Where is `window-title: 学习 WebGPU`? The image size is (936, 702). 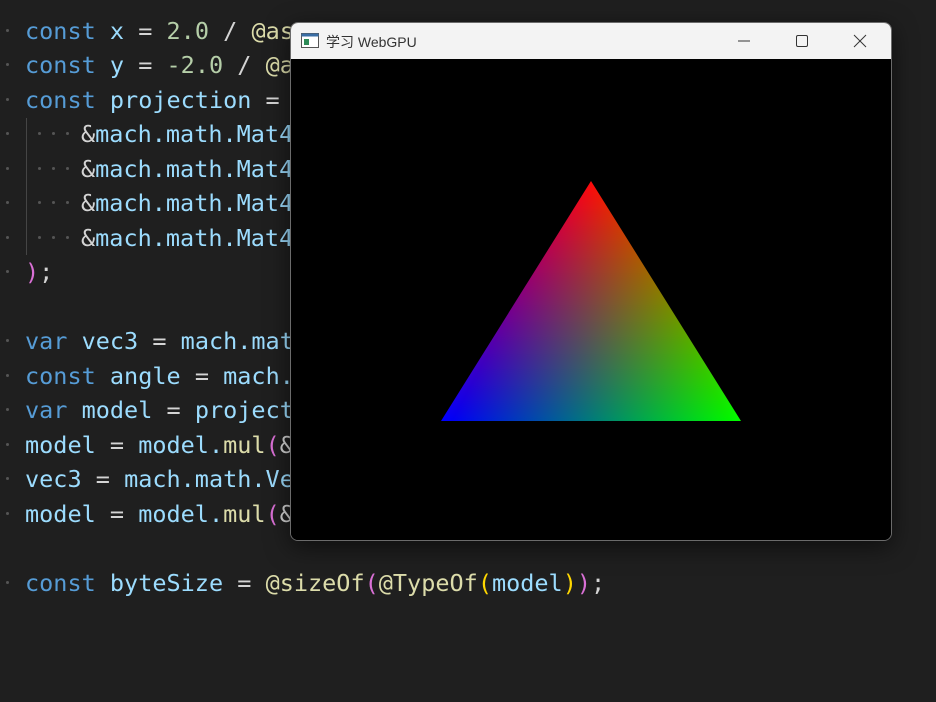 window-title: 学习 WebGPU is located at coordinates (371, 42).